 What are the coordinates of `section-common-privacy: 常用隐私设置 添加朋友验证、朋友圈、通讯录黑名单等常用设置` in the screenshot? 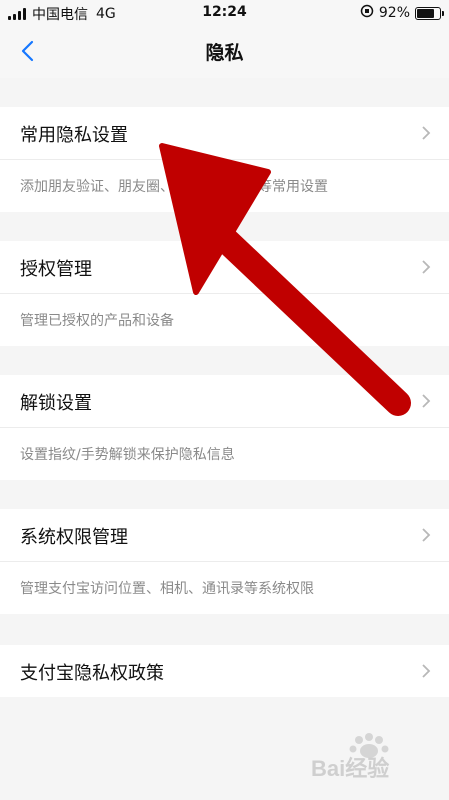 It's located at (224, 159).